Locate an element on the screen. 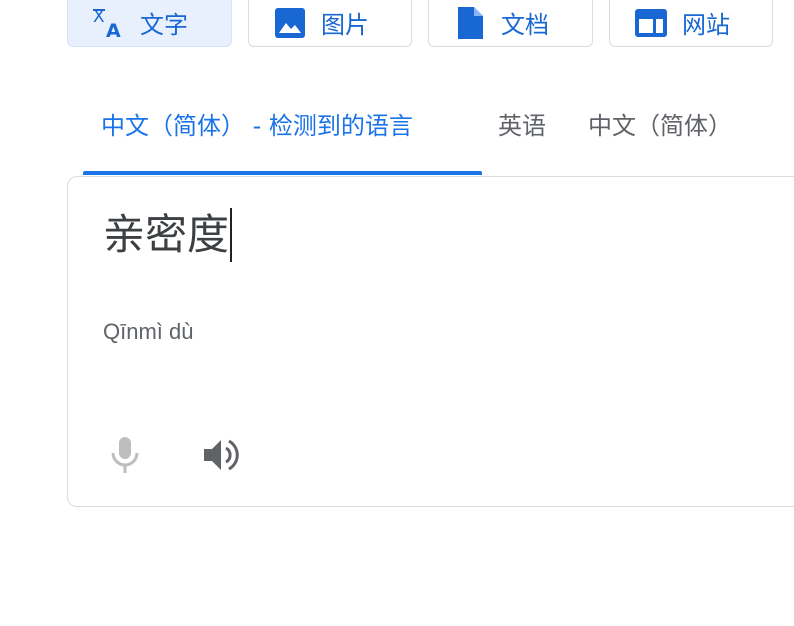 The height and width of the screenshot is (626, 794). translate-icon: X A is located at coordinates (109, 23).